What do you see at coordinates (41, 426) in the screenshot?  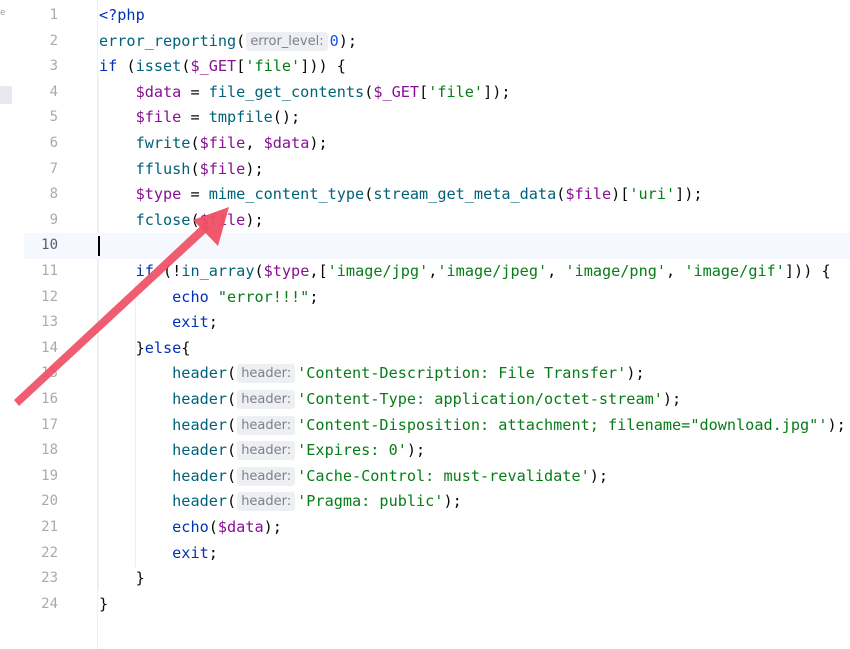 I see `line-number: 17` at bounding box center [41, 426].